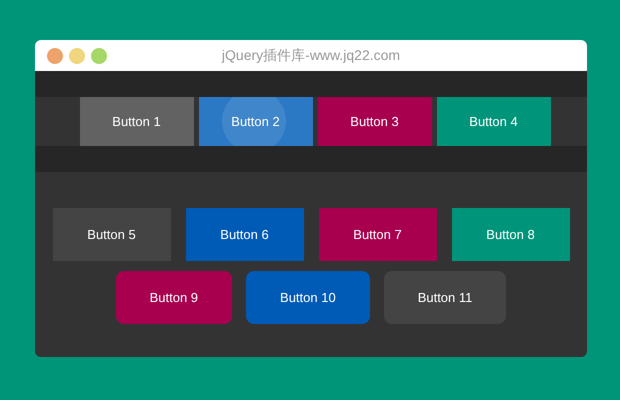  I want to click on button: Button 10, so click(308, 297).